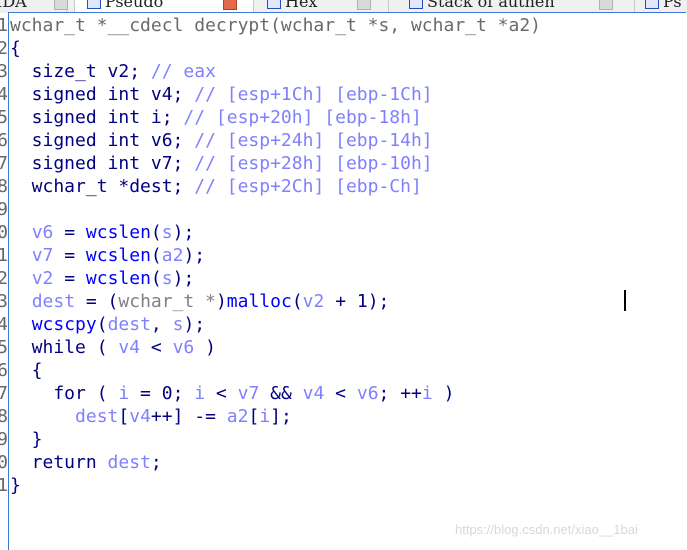  I want to click on code-token: ];, so click(281, 416).